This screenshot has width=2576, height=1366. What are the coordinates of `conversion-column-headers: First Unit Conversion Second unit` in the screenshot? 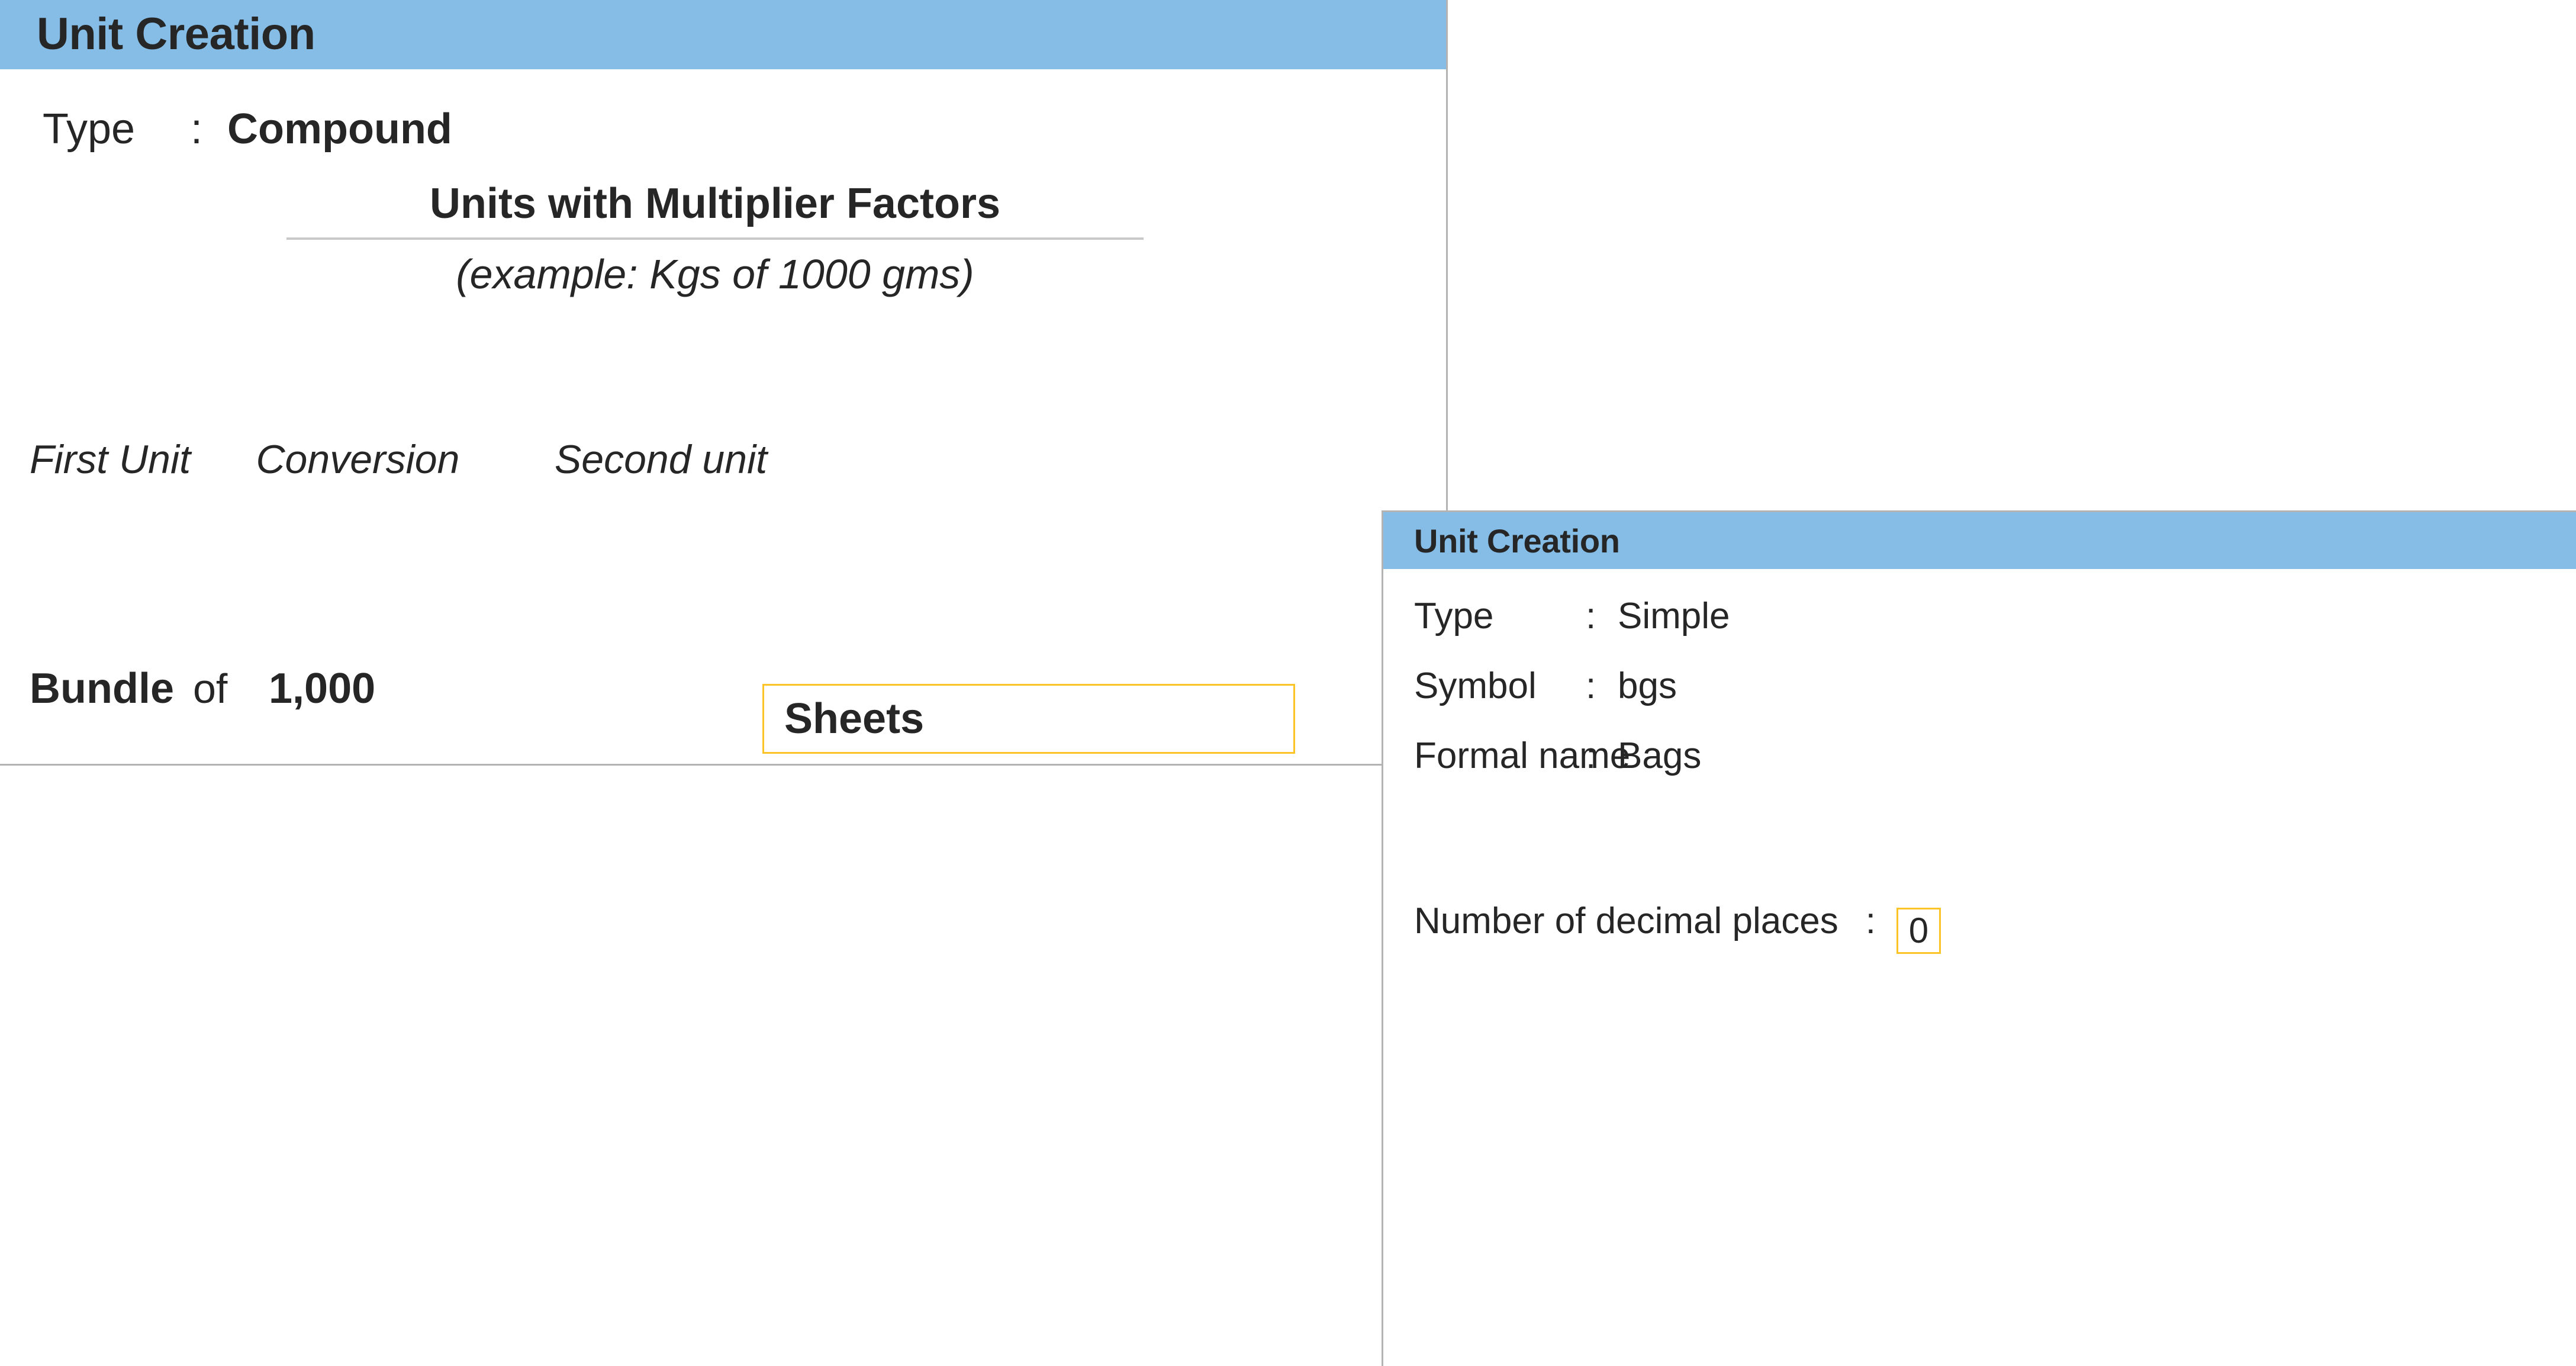 It's located at (458, 459).